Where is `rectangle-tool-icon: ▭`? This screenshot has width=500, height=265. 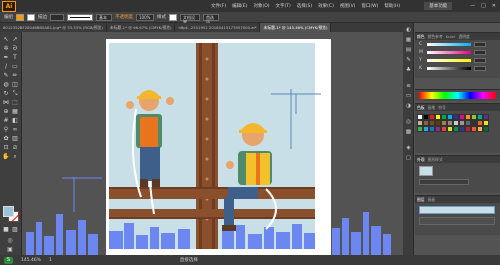
rectangle-tool-icon: ▭ is located at coordinates (15, 66).